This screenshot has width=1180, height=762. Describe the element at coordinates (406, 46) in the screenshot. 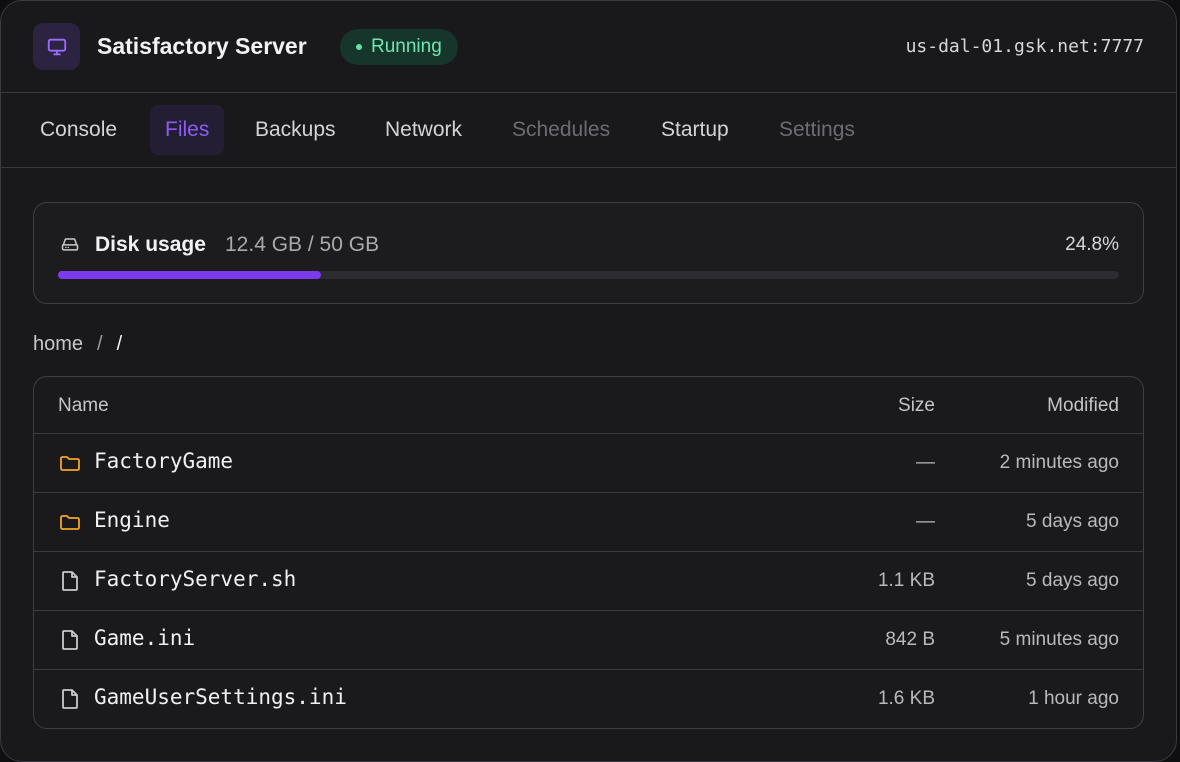

I see `status-label: Running` at that location.